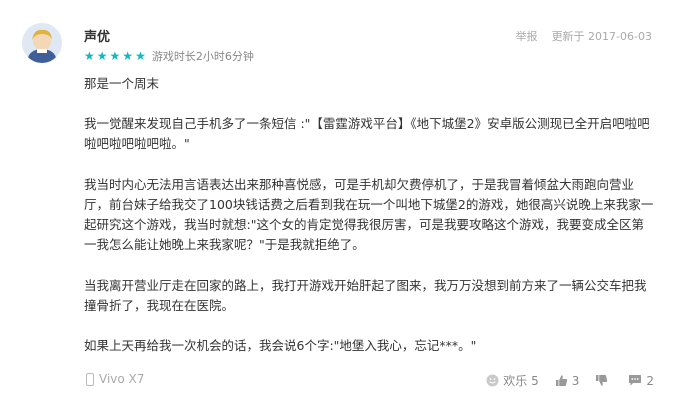 The width and height of the screenshot is (678, 401). What do you see at coordinates (122, 379) in the screenshot?
I see `device-name: Vivo X7` at bounding box center [122, 379].